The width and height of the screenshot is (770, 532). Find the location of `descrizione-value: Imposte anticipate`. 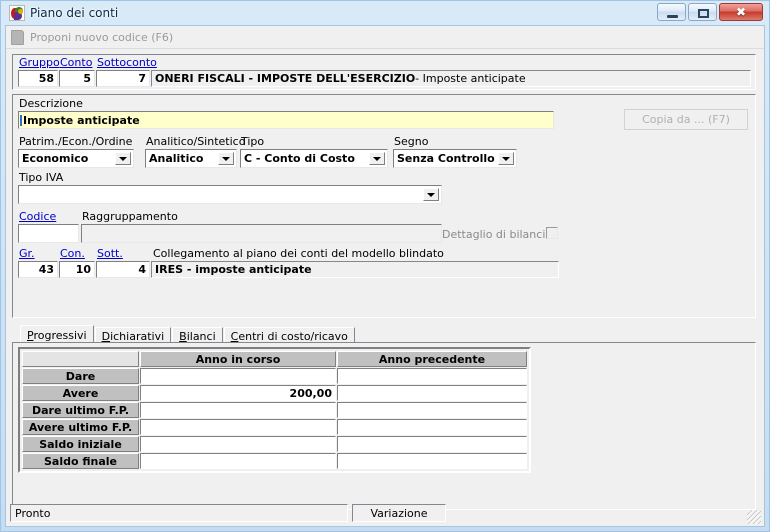

descrizione-value: Imposte anticipate is located at coordinates (81, 120).